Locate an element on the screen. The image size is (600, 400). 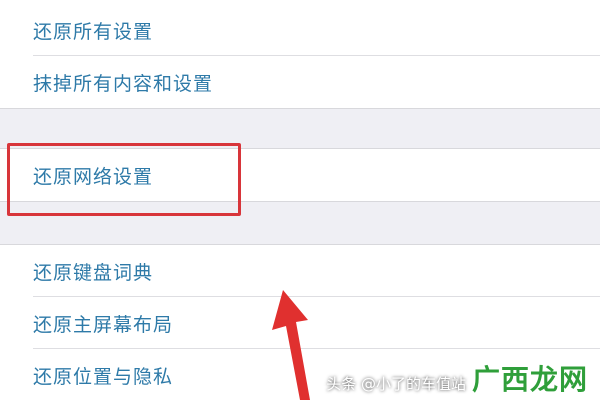
reset-home-screen-layout-row: 还原主屏幕布局 is located at coordinates (300, 323).